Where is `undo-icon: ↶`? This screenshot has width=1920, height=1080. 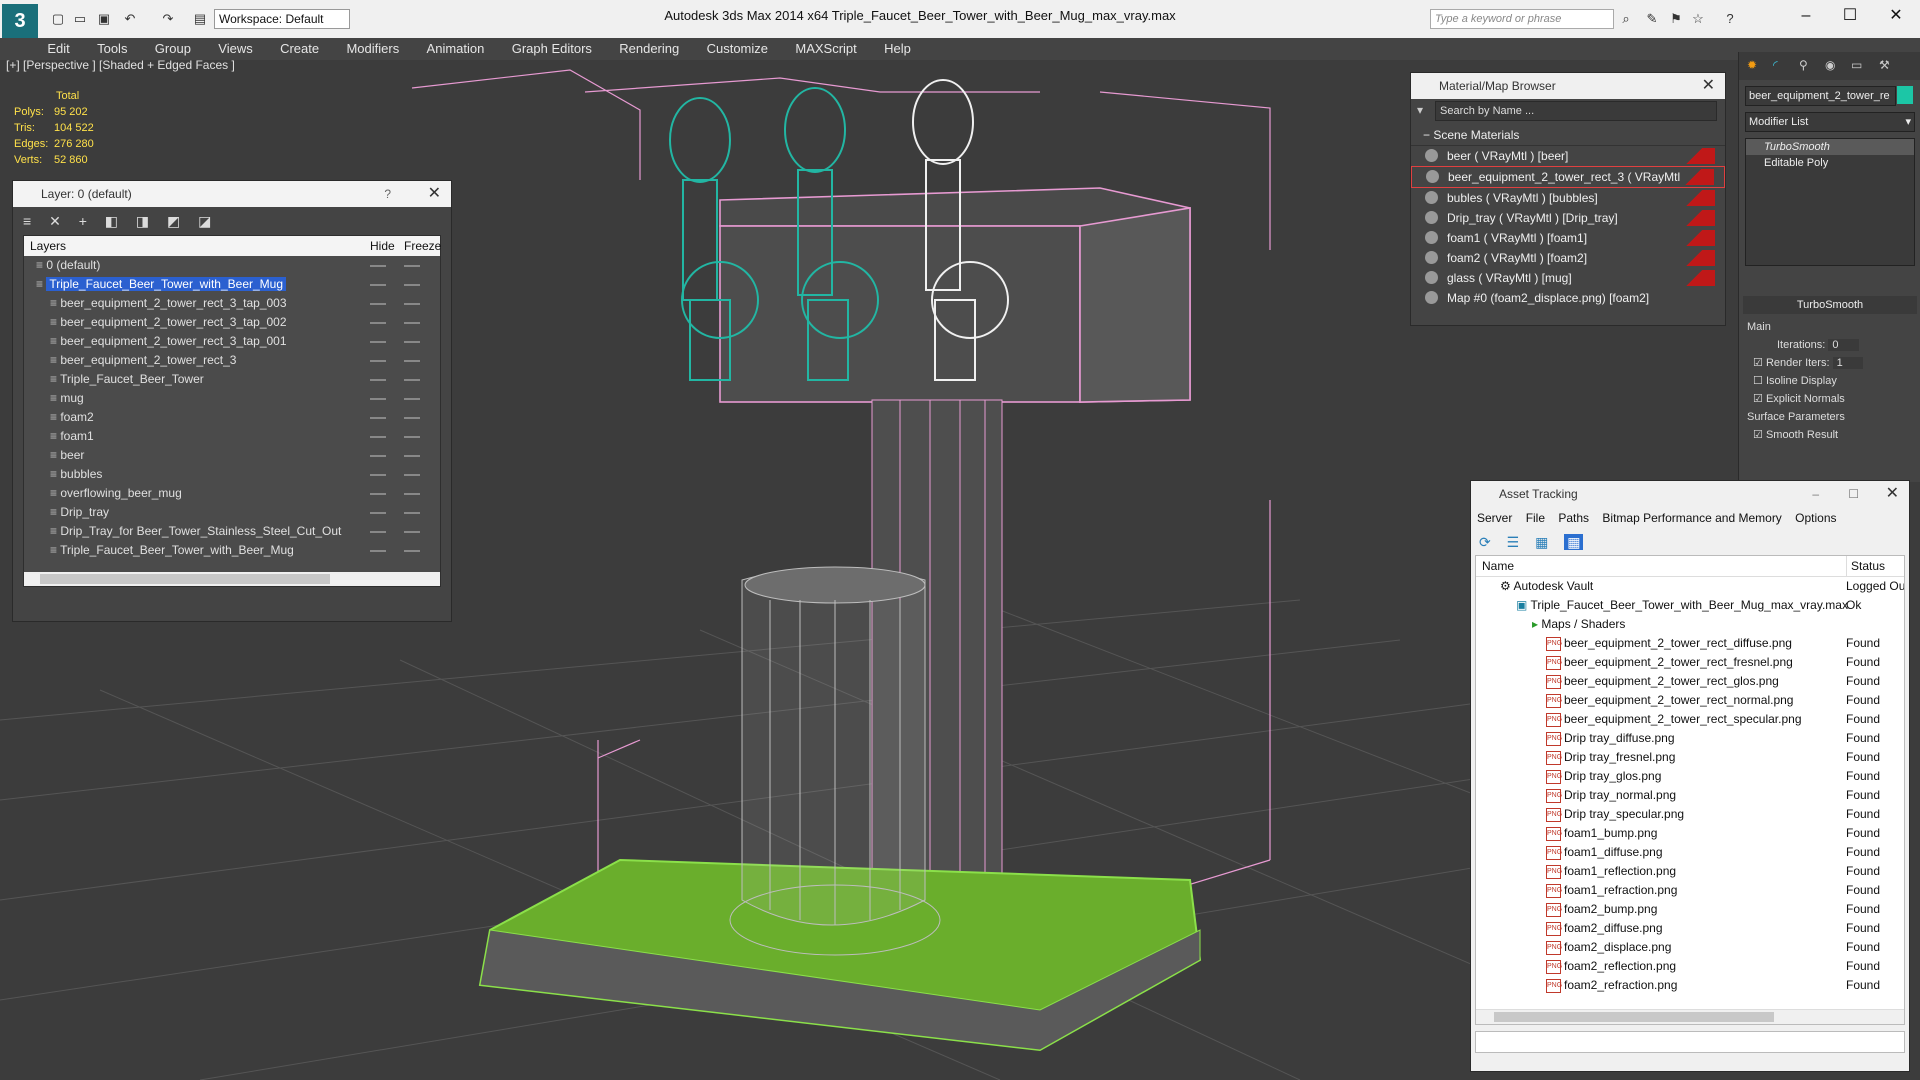
undo-icon: ↶ is located at coordinates (130, 19).